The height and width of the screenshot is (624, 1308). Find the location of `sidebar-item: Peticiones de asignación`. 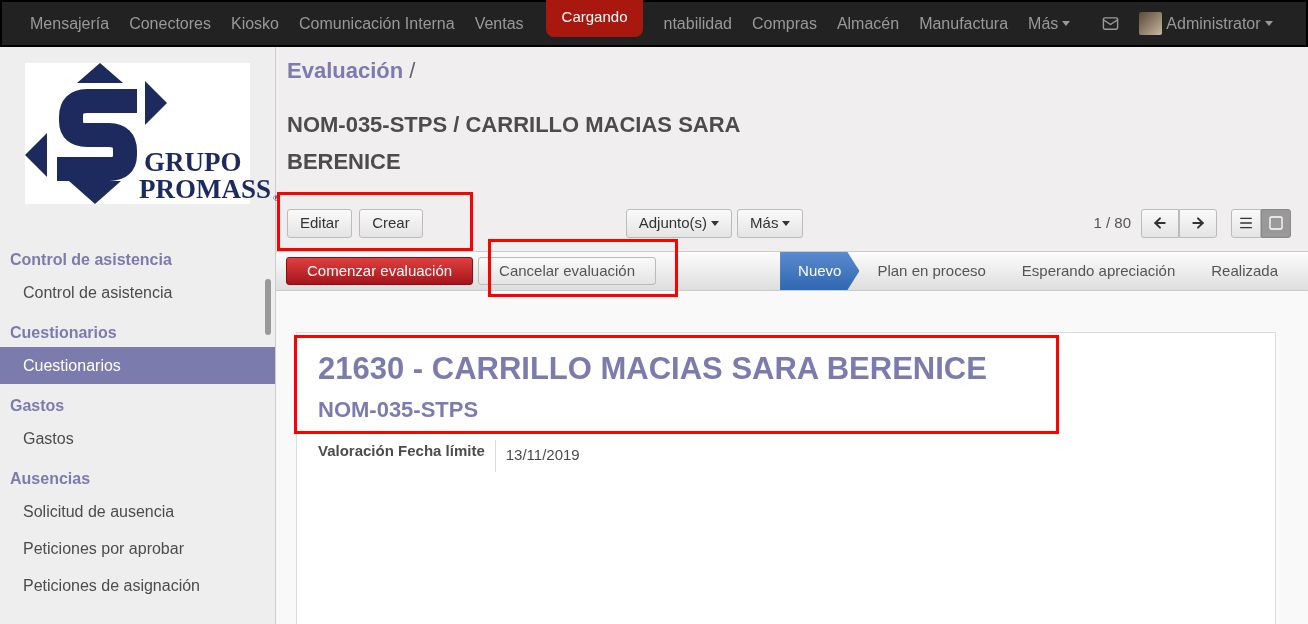

sidebar-item: Peticiones de asignación is located at coordinates (137, 585).